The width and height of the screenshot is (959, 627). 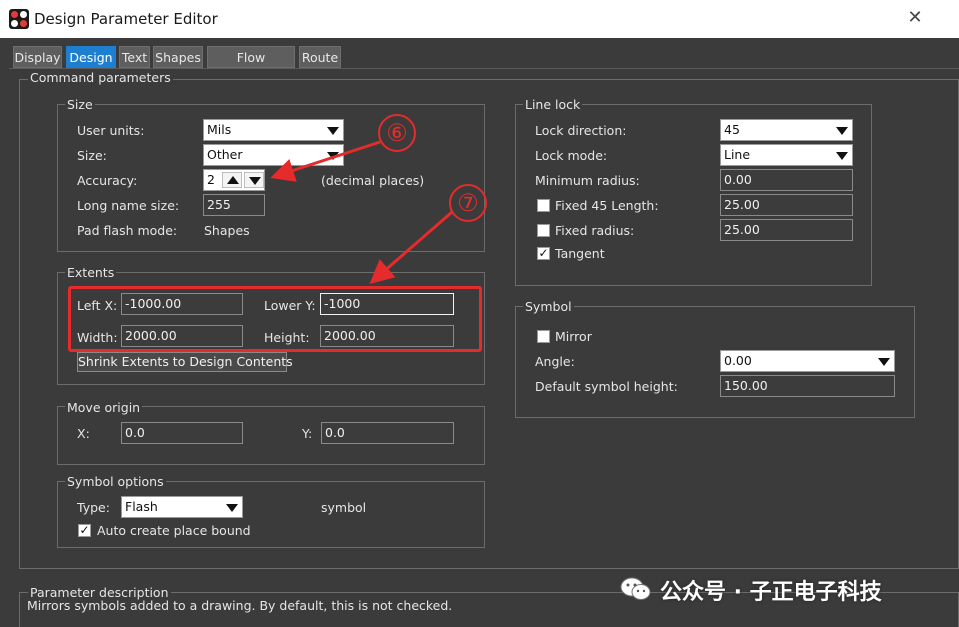 I want to click on arrow-to-extents, so click(x=411, y=247).